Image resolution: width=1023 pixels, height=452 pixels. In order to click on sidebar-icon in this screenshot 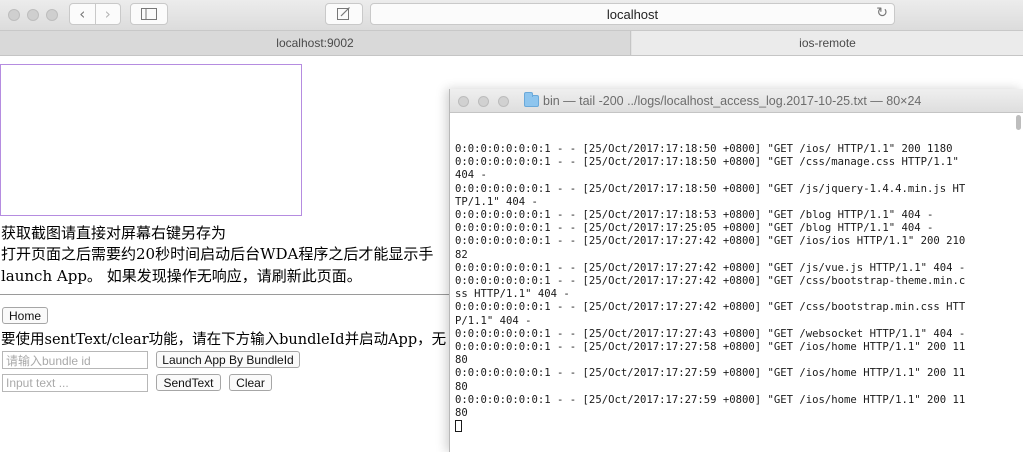, I will do `click(149, 14)`.